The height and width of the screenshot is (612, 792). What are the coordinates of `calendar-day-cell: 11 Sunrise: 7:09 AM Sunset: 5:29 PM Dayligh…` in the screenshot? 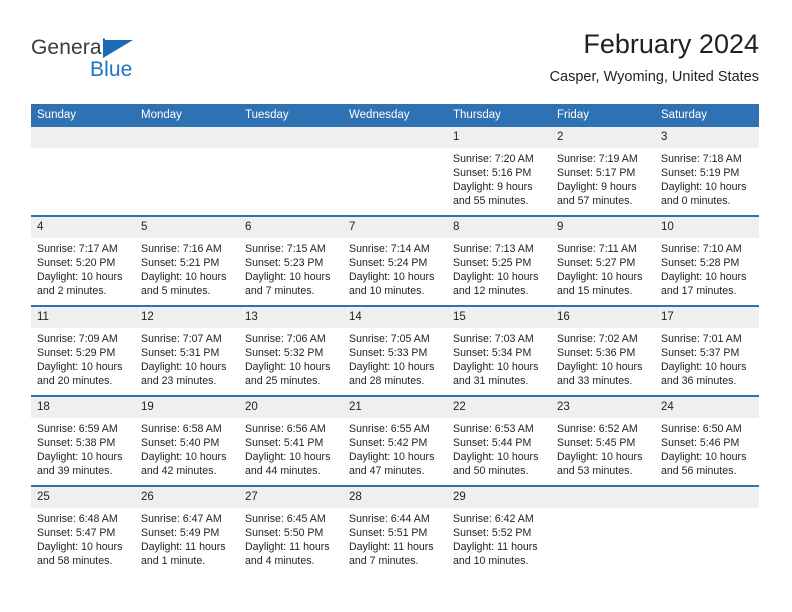 It's located at (83, 350).